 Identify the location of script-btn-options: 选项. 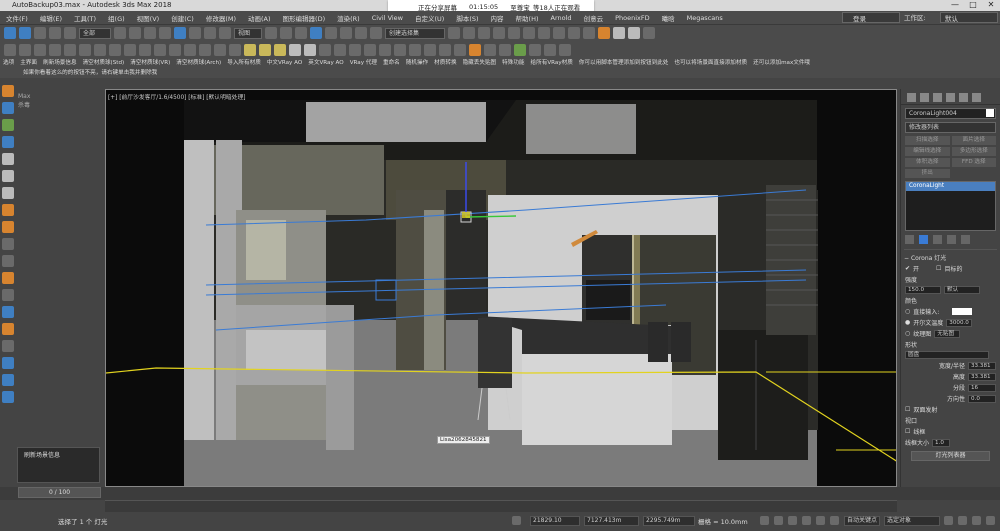
(8, 63).